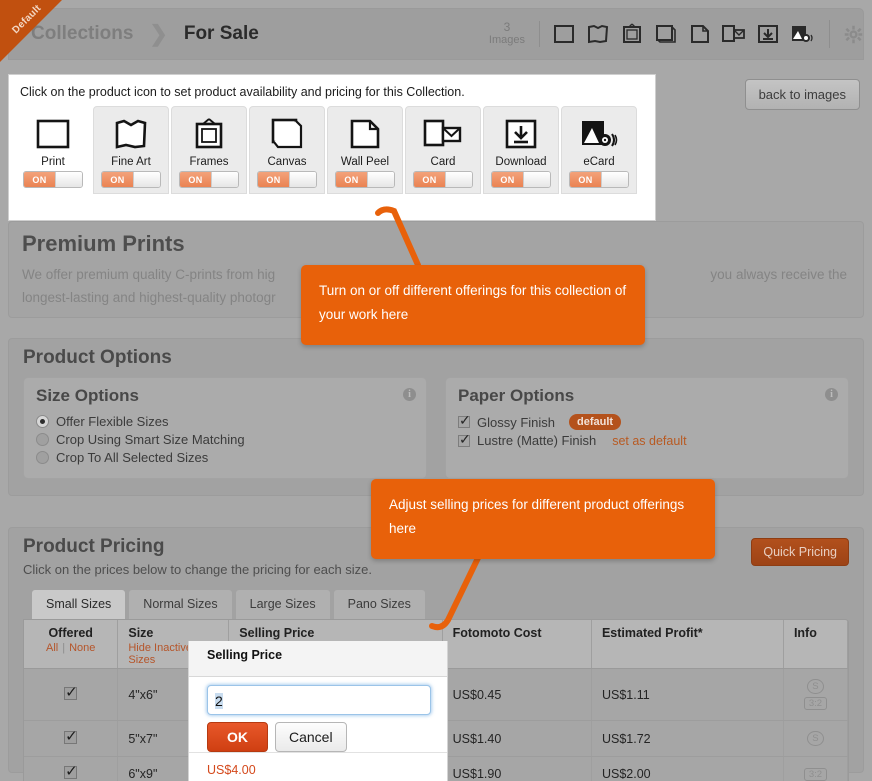 The height and width of the screenshot is (781, 872). I want to click on product-toggle-canvas: ON, so click(287, 179).